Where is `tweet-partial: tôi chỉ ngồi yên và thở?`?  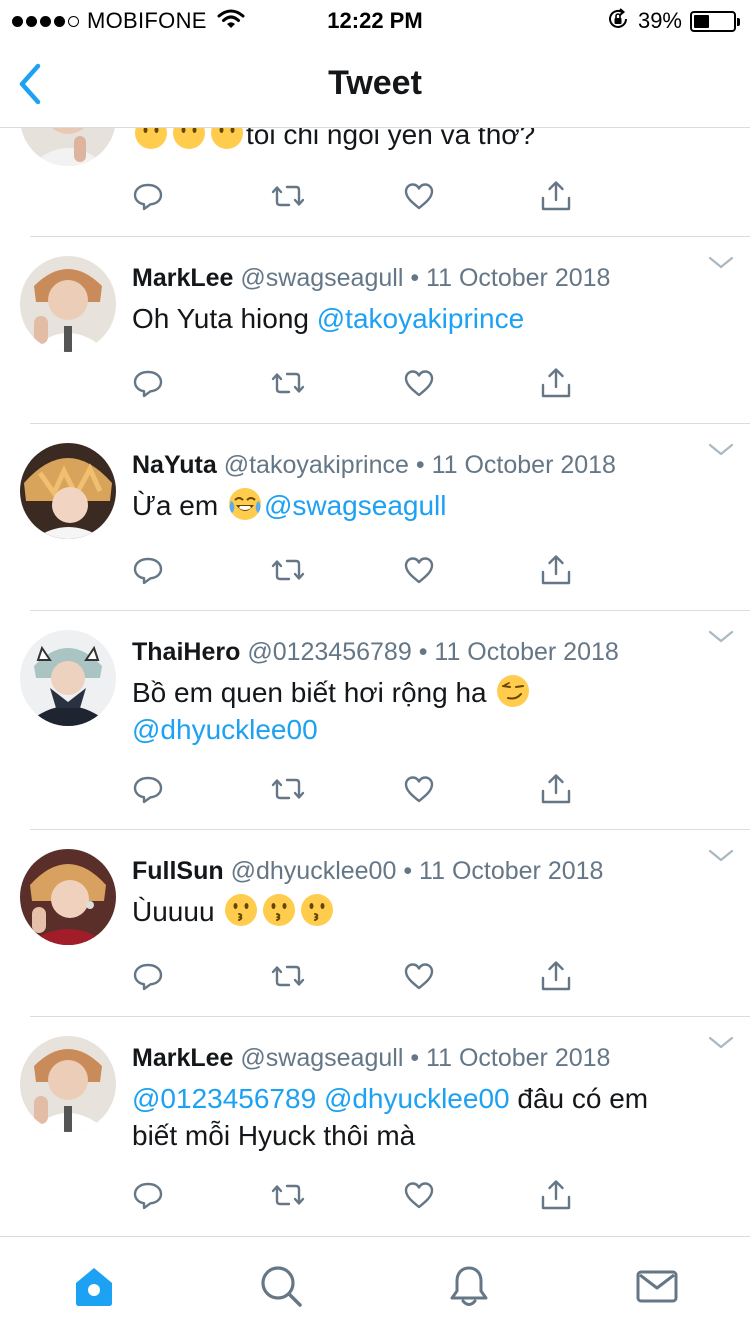 tweet-partial: tôi chỉ ngồi yên và thở? is located at coordinates (375, 182).